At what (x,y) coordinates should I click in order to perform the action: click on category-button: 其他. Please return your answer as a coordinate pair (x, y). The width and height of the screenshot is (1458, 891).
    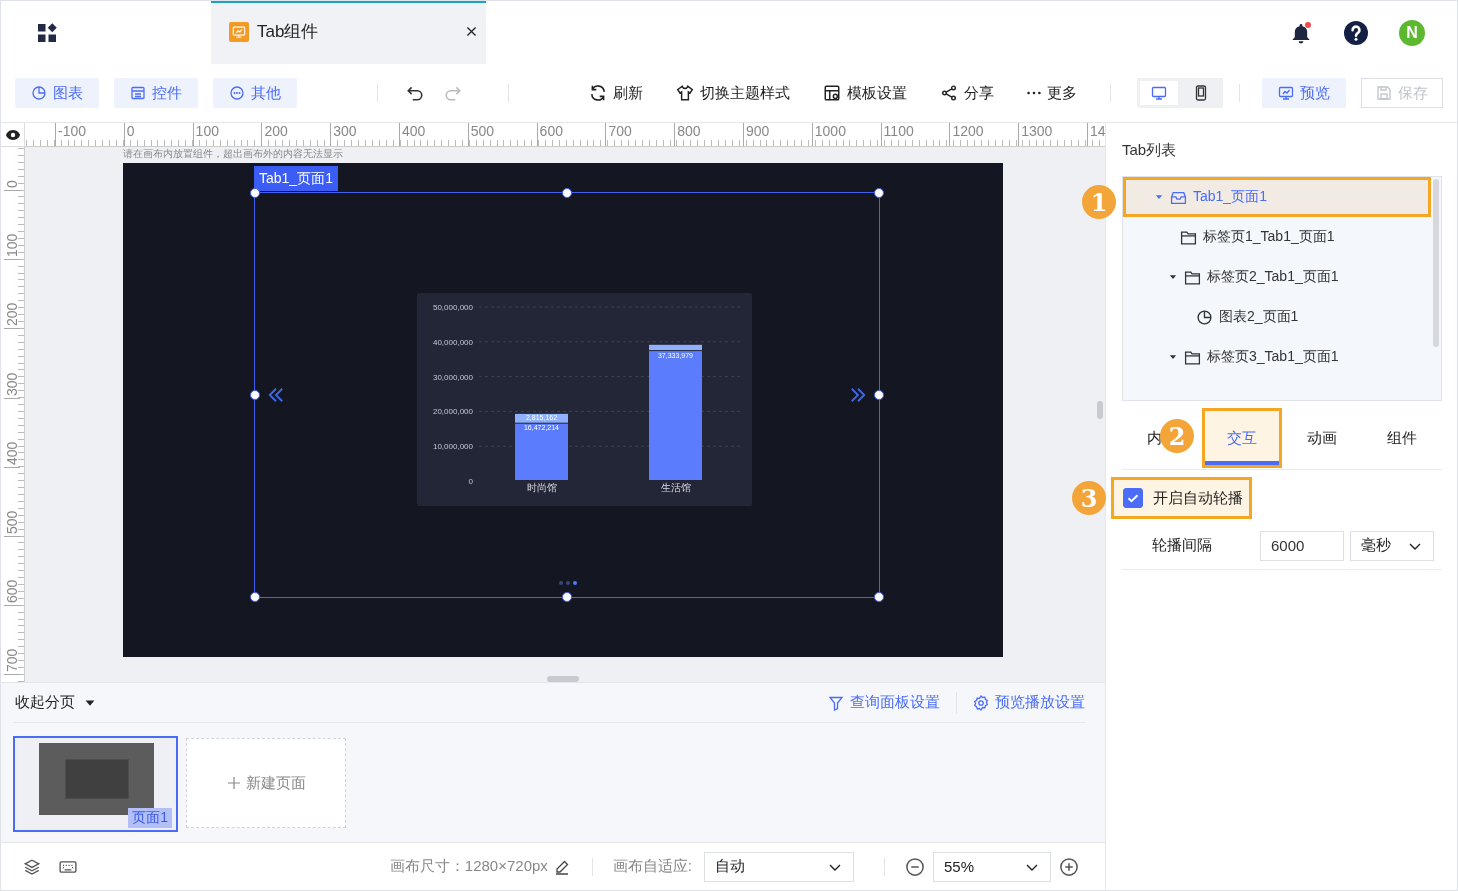
    Looking at the image, I should click on (255, 93).